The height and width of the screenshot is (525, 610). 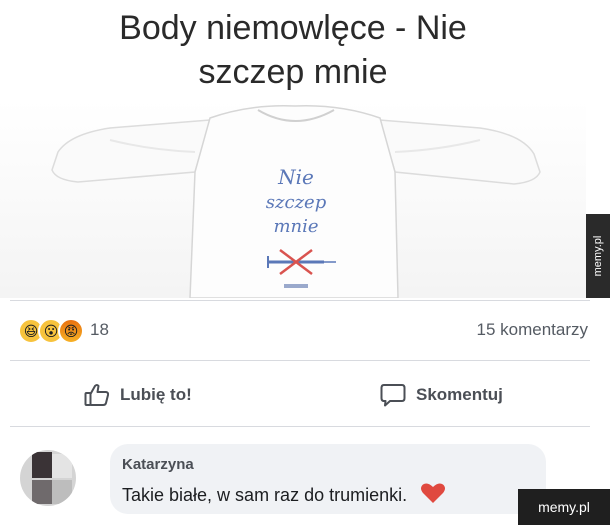 I want to click on watermark-side: memy.pl, so click(x=598, y=256).